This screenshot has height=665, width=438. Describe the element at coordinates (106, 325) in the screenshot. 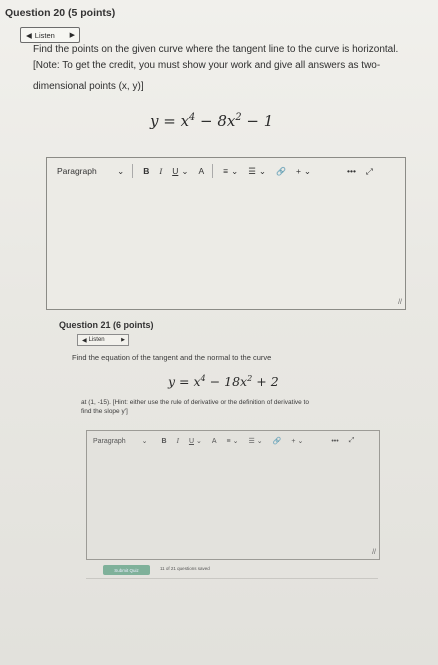

I see `question-21-title: Question 21 (6 points)` at that location.